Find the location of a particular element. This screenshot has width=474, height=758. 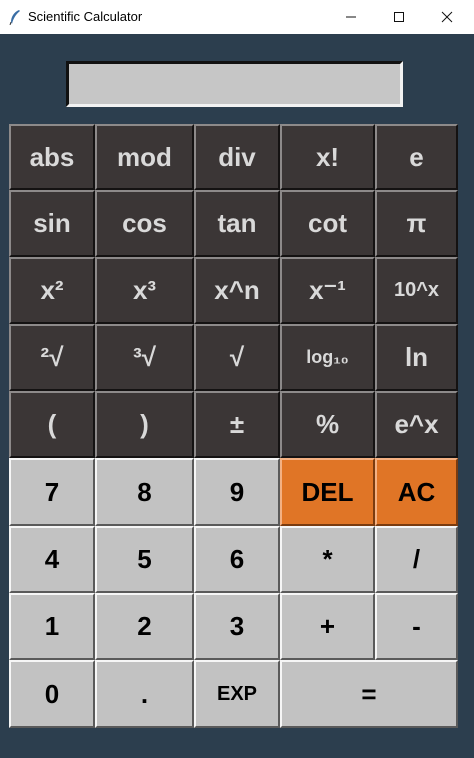

minimize-button is located at coordinates (351, 17).